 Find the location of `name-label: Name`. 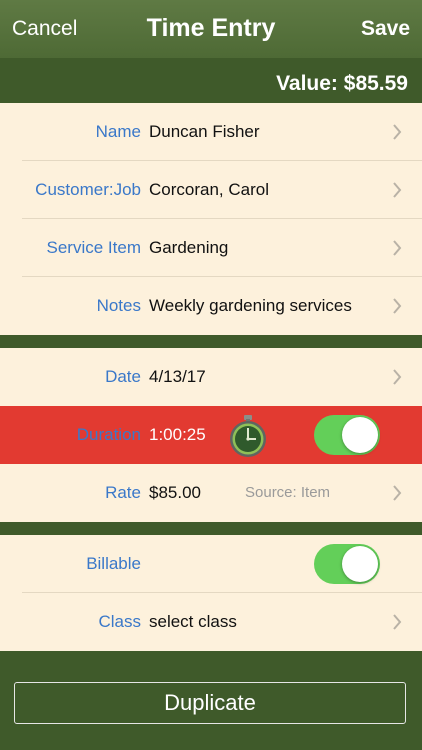

name-label: Name is located at coordinates (118, 131).